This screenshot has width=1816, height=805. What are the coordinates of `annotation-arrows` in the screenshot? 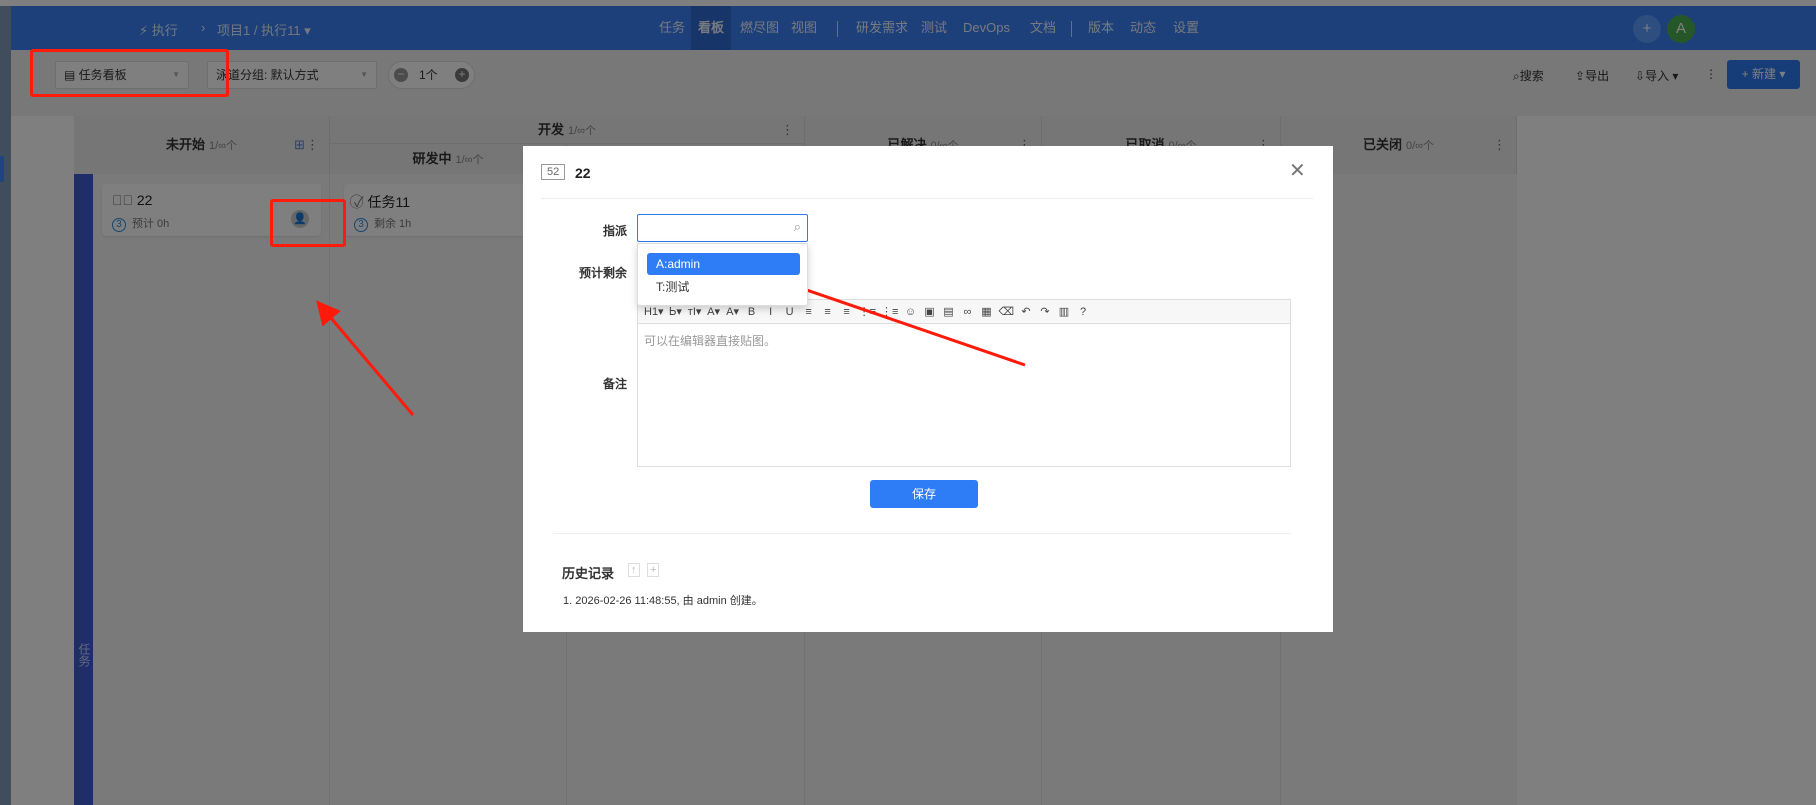 It's located at (671, 342).